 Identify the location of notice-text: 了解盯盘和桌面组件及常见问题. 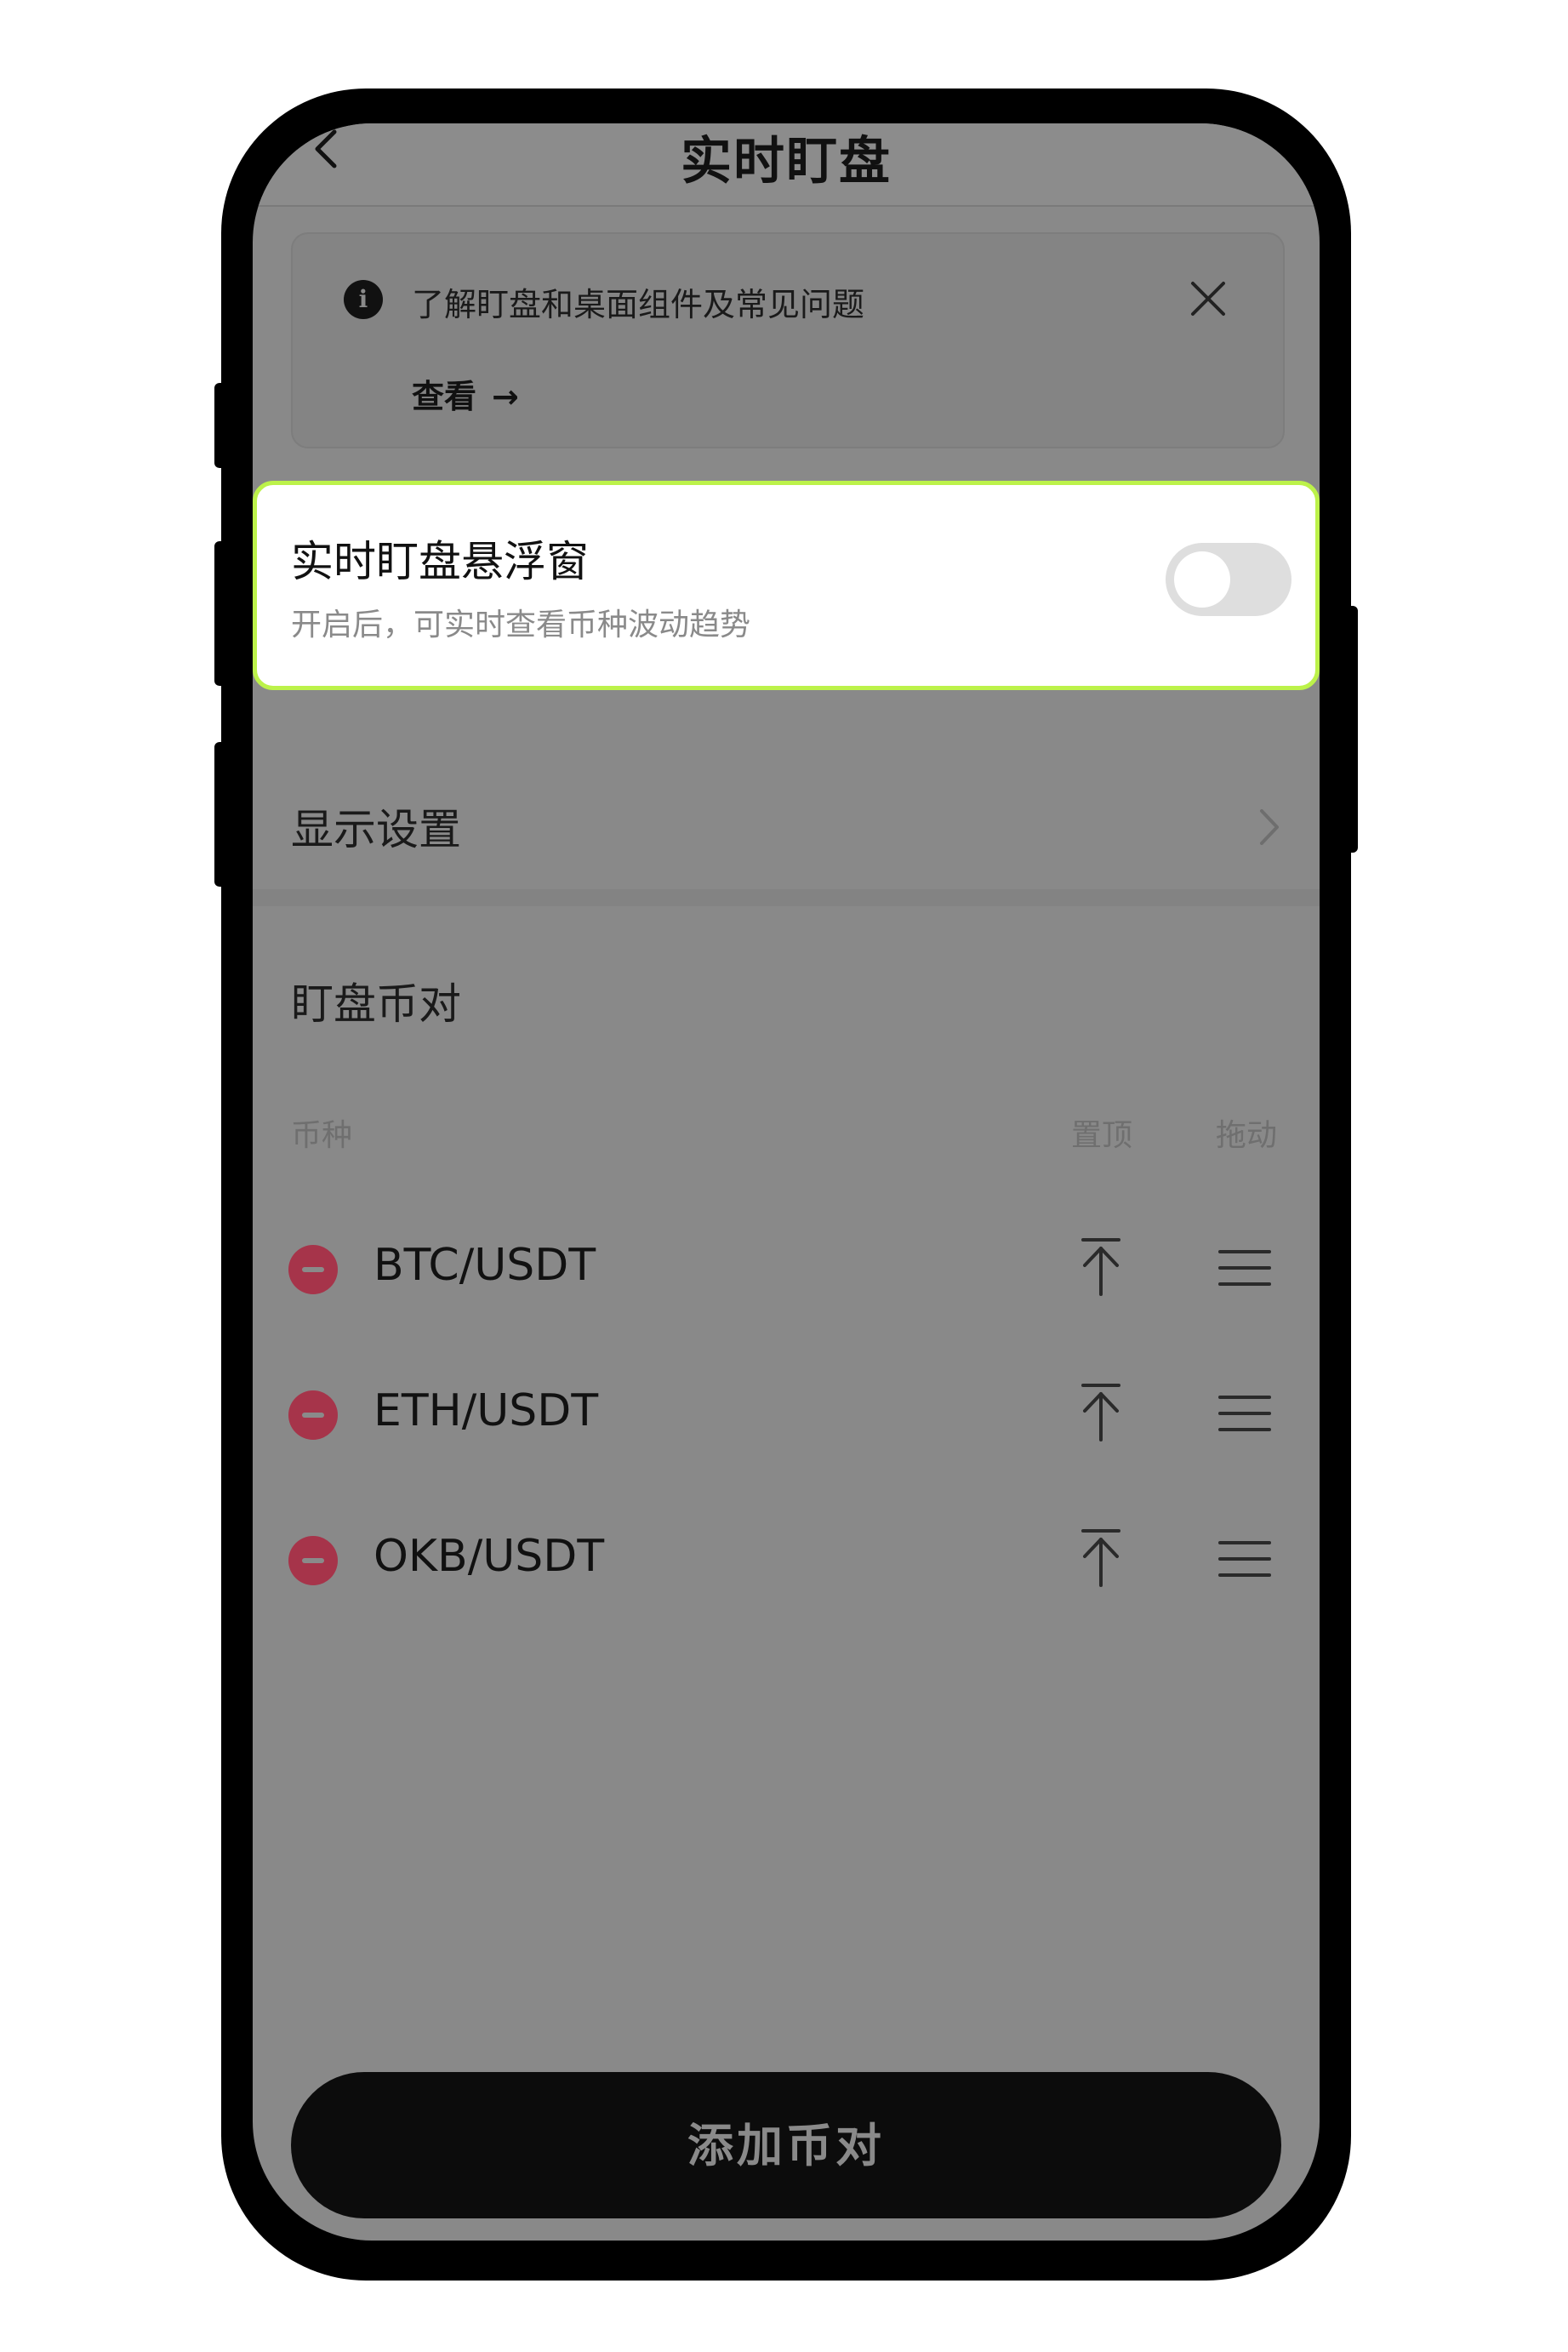
(638, 304).